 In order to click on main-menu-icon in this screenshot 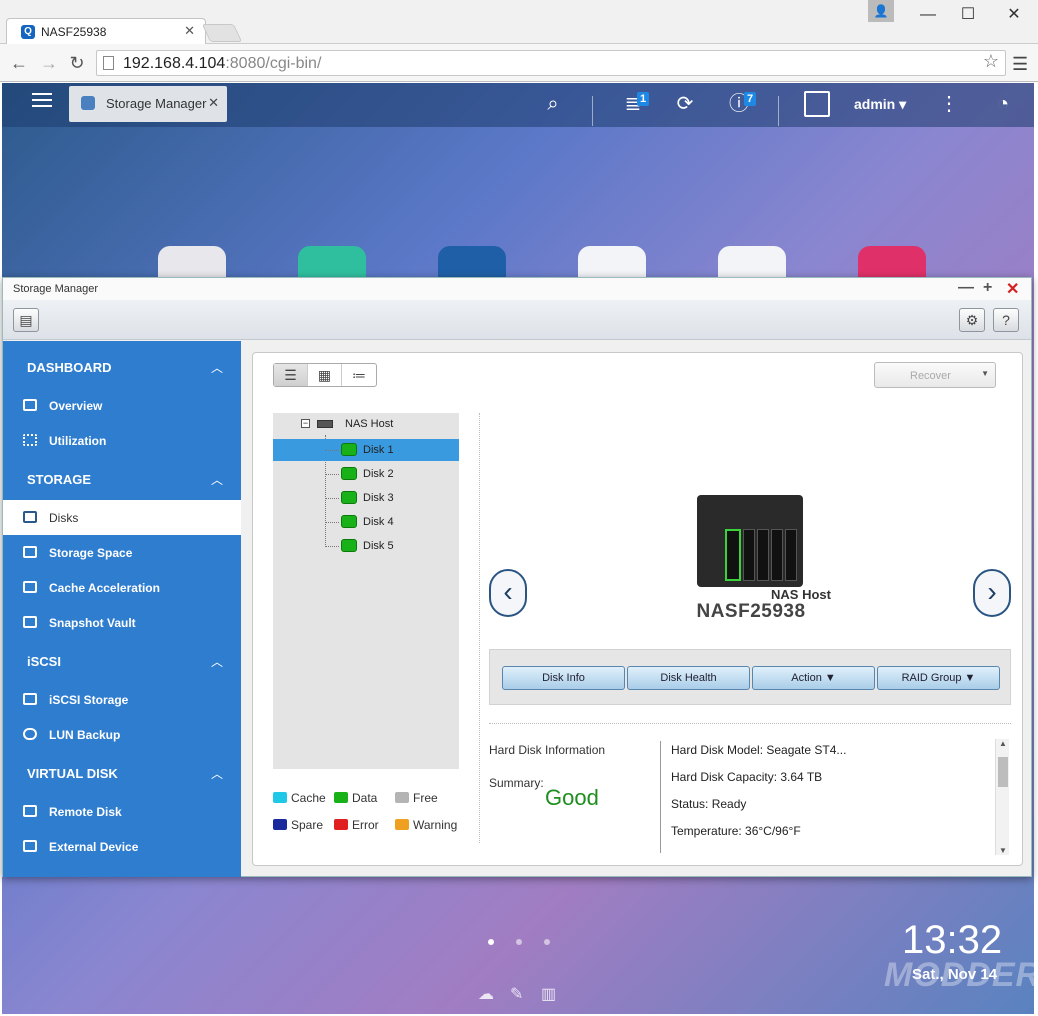, I will do `click(42, 100)`.